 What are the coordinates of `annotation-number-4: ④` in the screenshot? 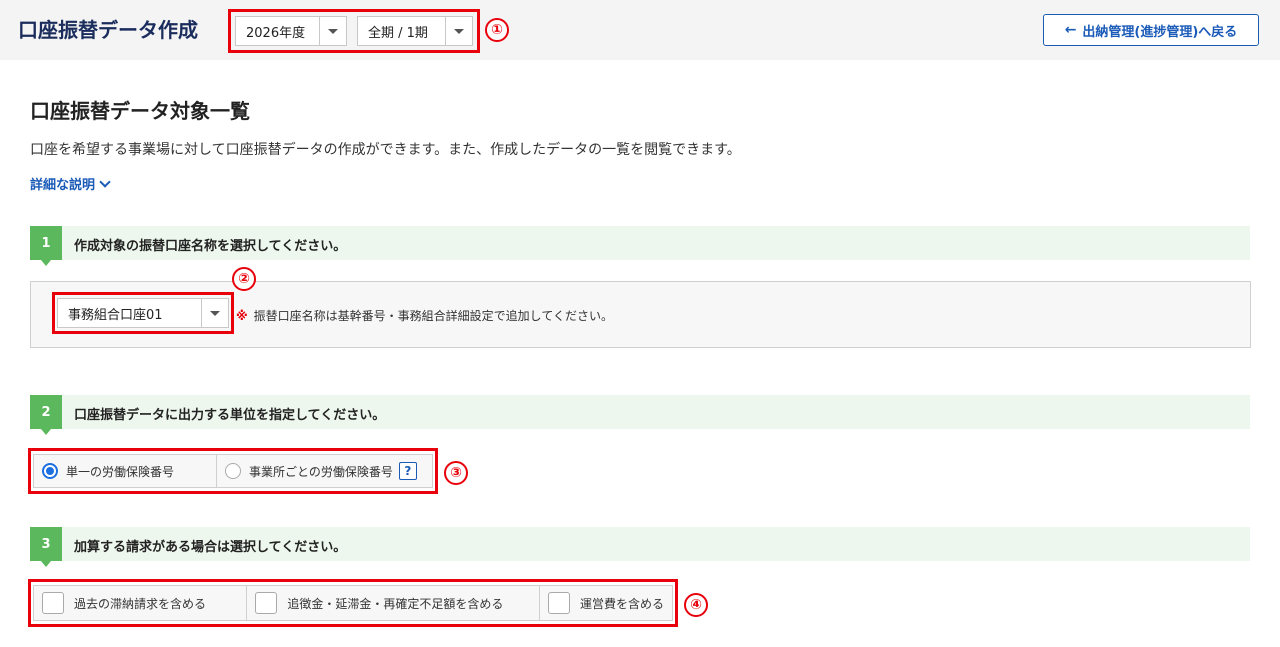 It's located at (696, 605).